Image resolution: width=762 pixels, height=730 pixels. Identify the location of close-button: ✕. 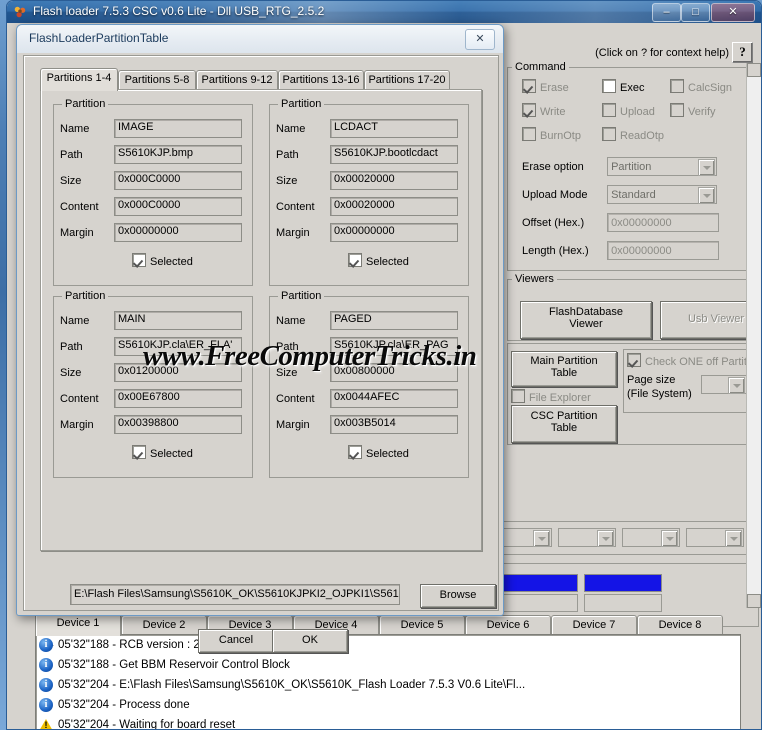
(733, 12).